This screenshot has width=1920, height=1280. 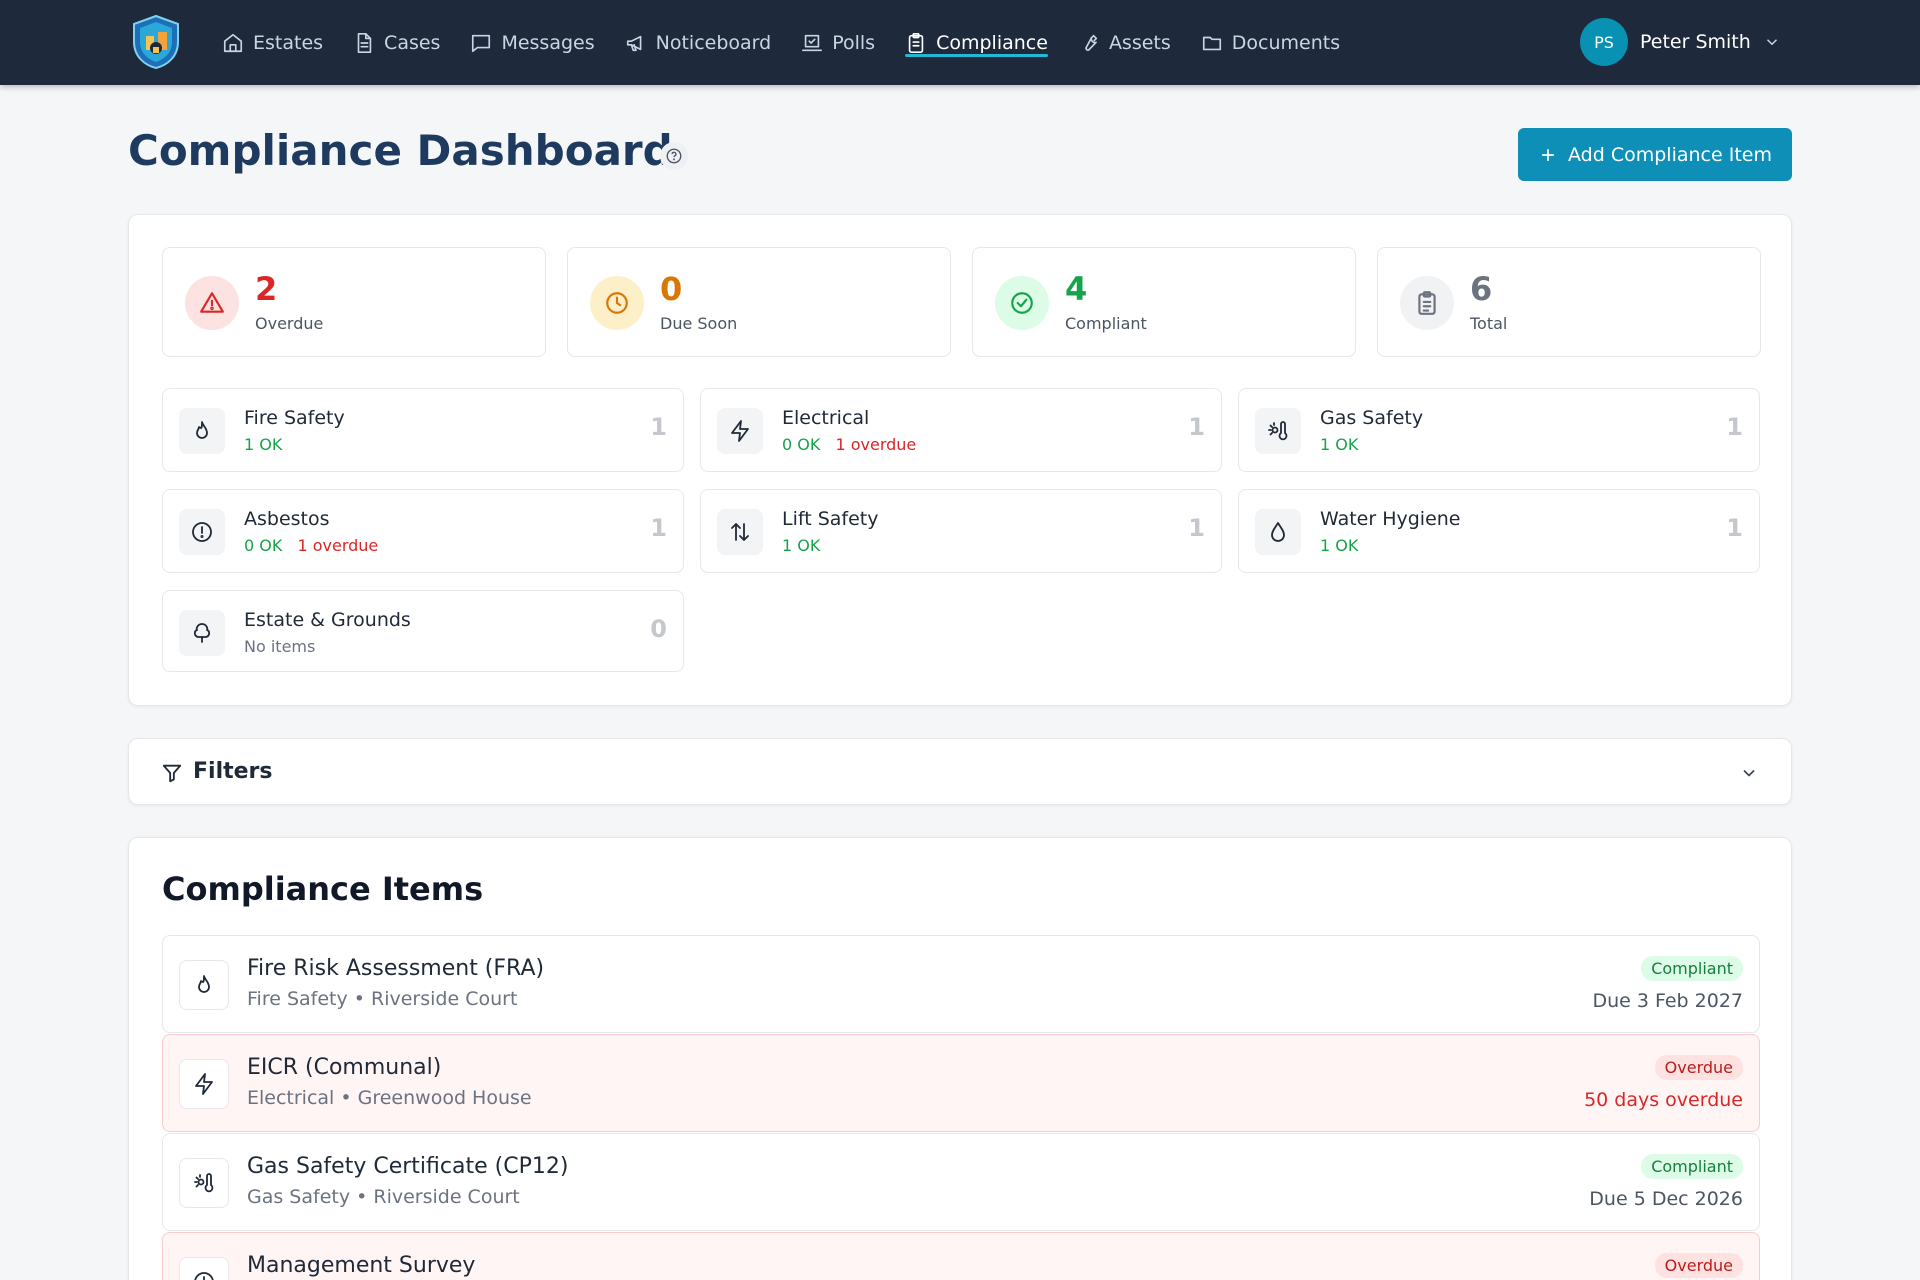 What do you see at coordinates (961, 531) in the screenshot?
I see `category-lift-safety: Lift Safety 1 OK 1` at bounding box center [961, 531].